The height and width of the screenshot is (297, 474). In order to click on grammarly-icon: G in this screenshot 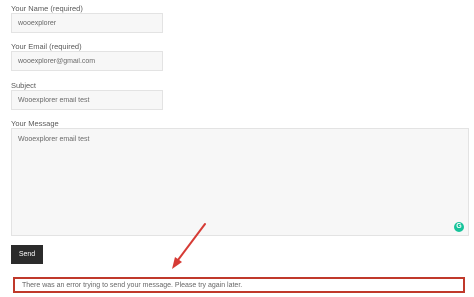, I will do `click(459, 227)`.